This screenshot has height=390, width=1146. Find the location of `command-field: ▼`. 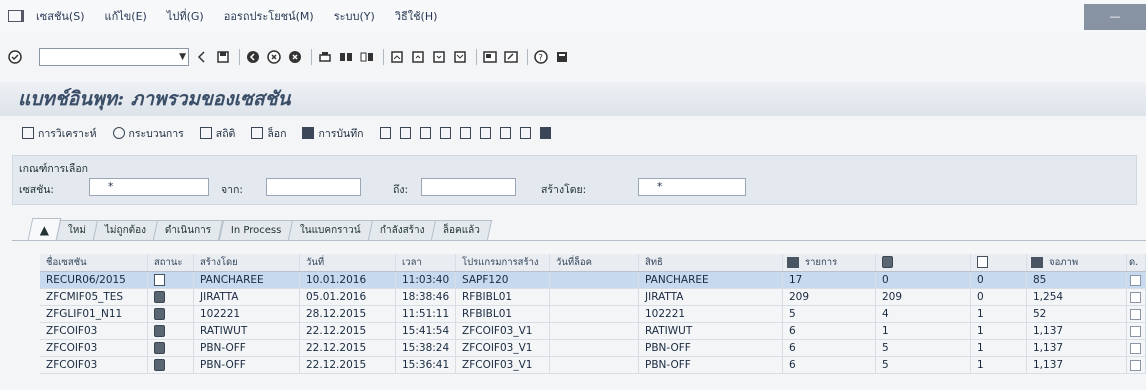

command-field: ▼ is located at coordinates (114, 57).